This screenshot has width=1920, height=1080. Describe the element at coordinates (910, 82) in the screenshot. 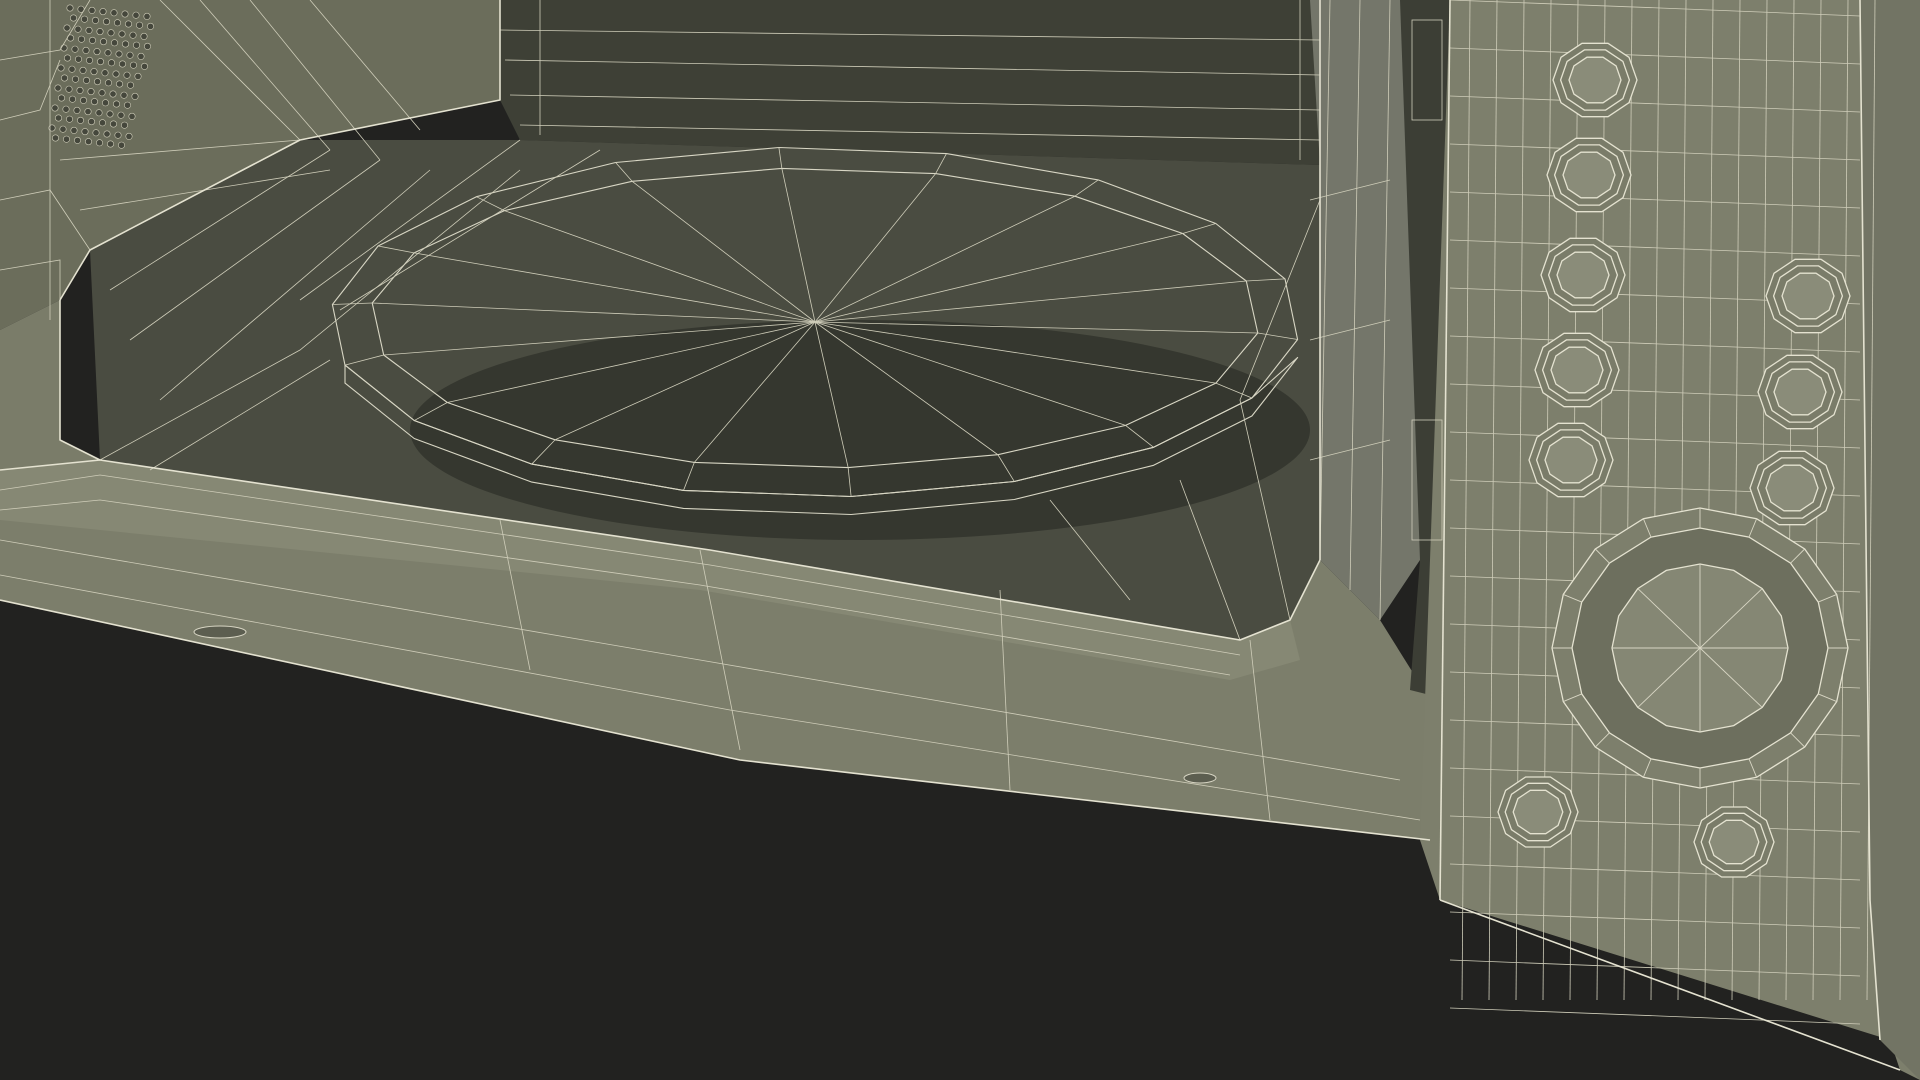

I see `interior-back-wall` at that location.